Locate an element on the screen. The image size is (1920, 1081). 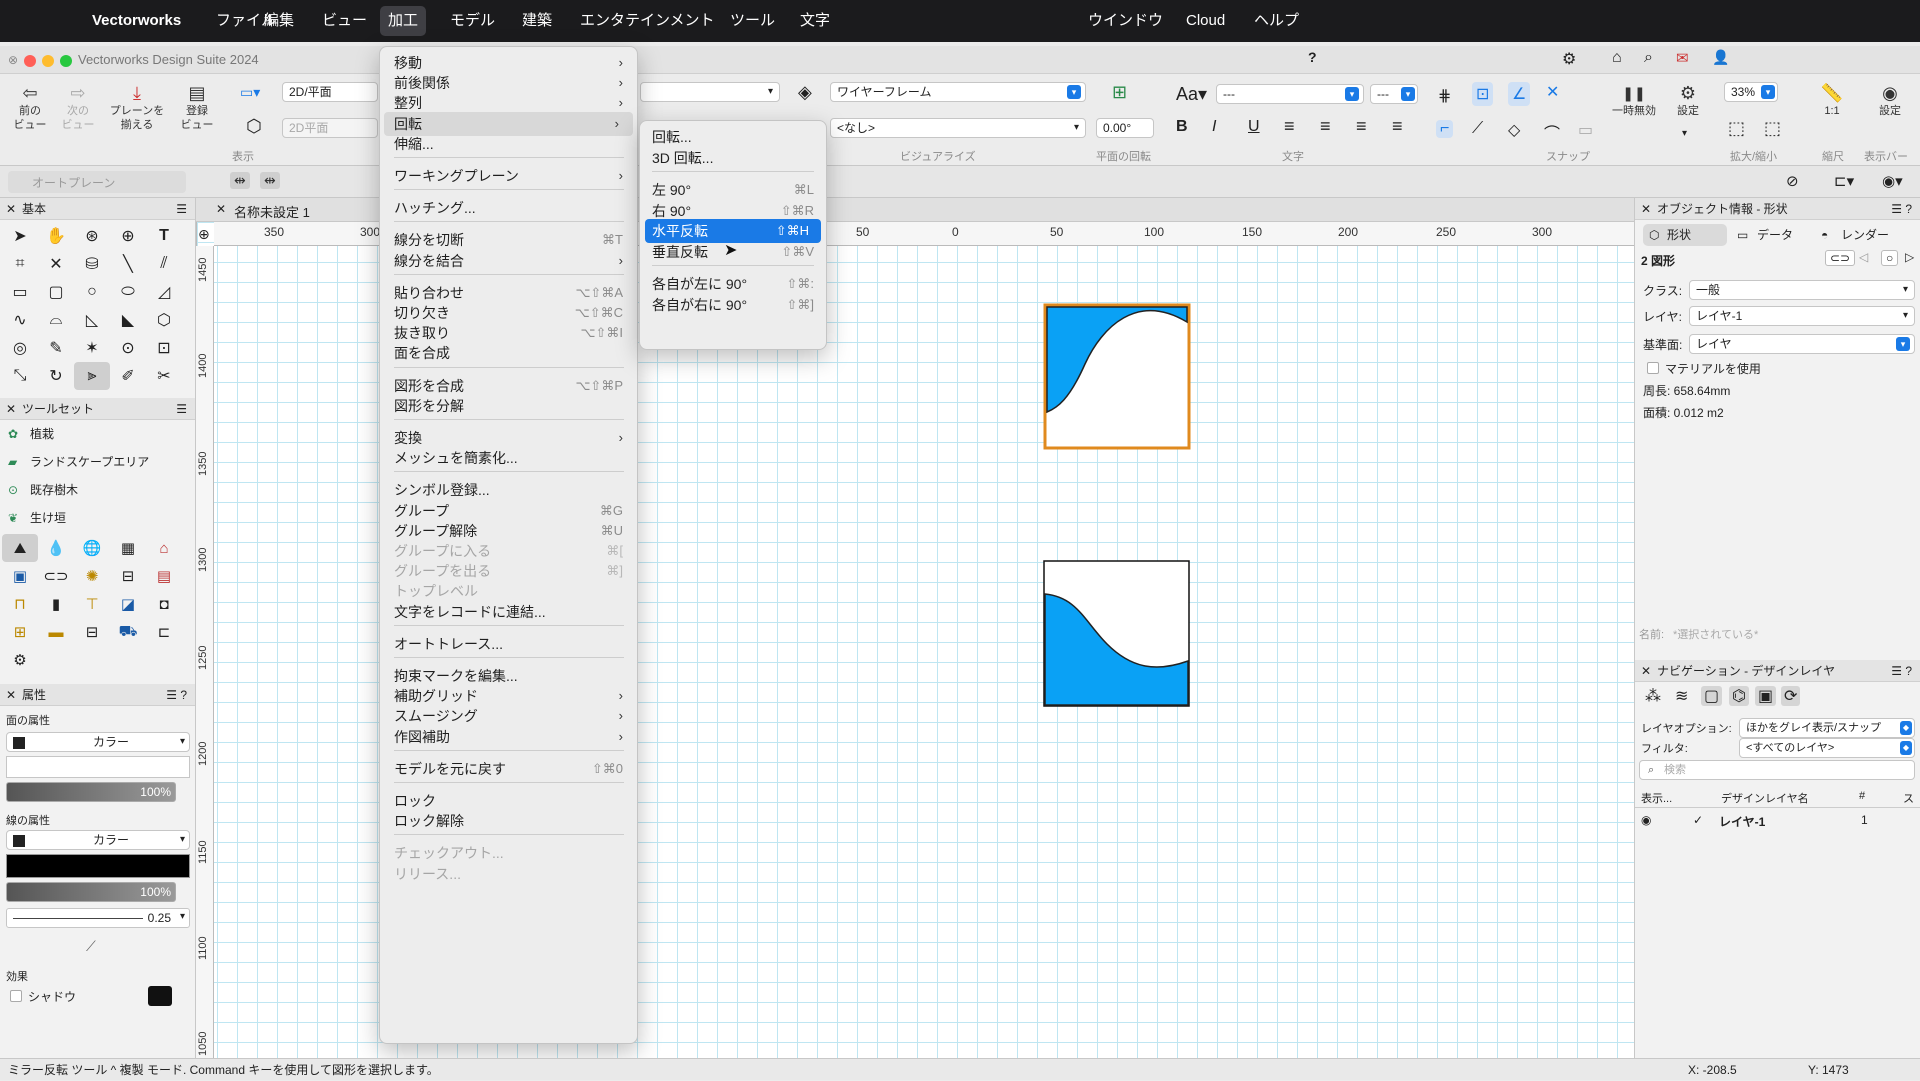
irrigation-tool-icon: ✺ is located at coordinates (92, 576).